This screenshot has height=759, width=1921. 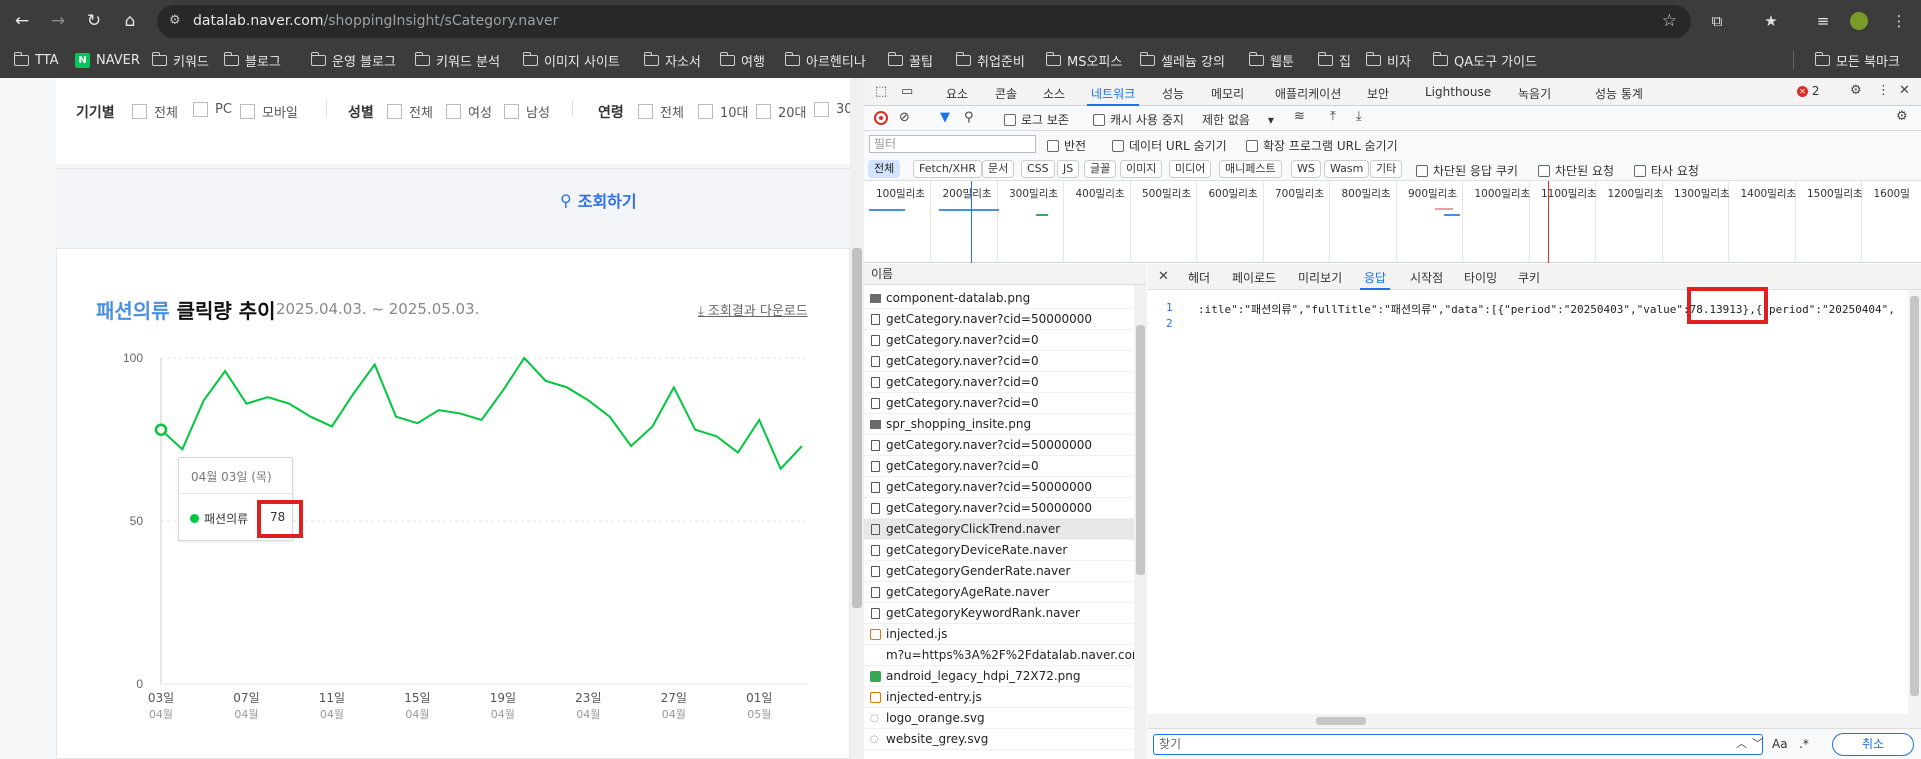 I want to click on clear-icon: ⊘, so click(x=904, y=117).